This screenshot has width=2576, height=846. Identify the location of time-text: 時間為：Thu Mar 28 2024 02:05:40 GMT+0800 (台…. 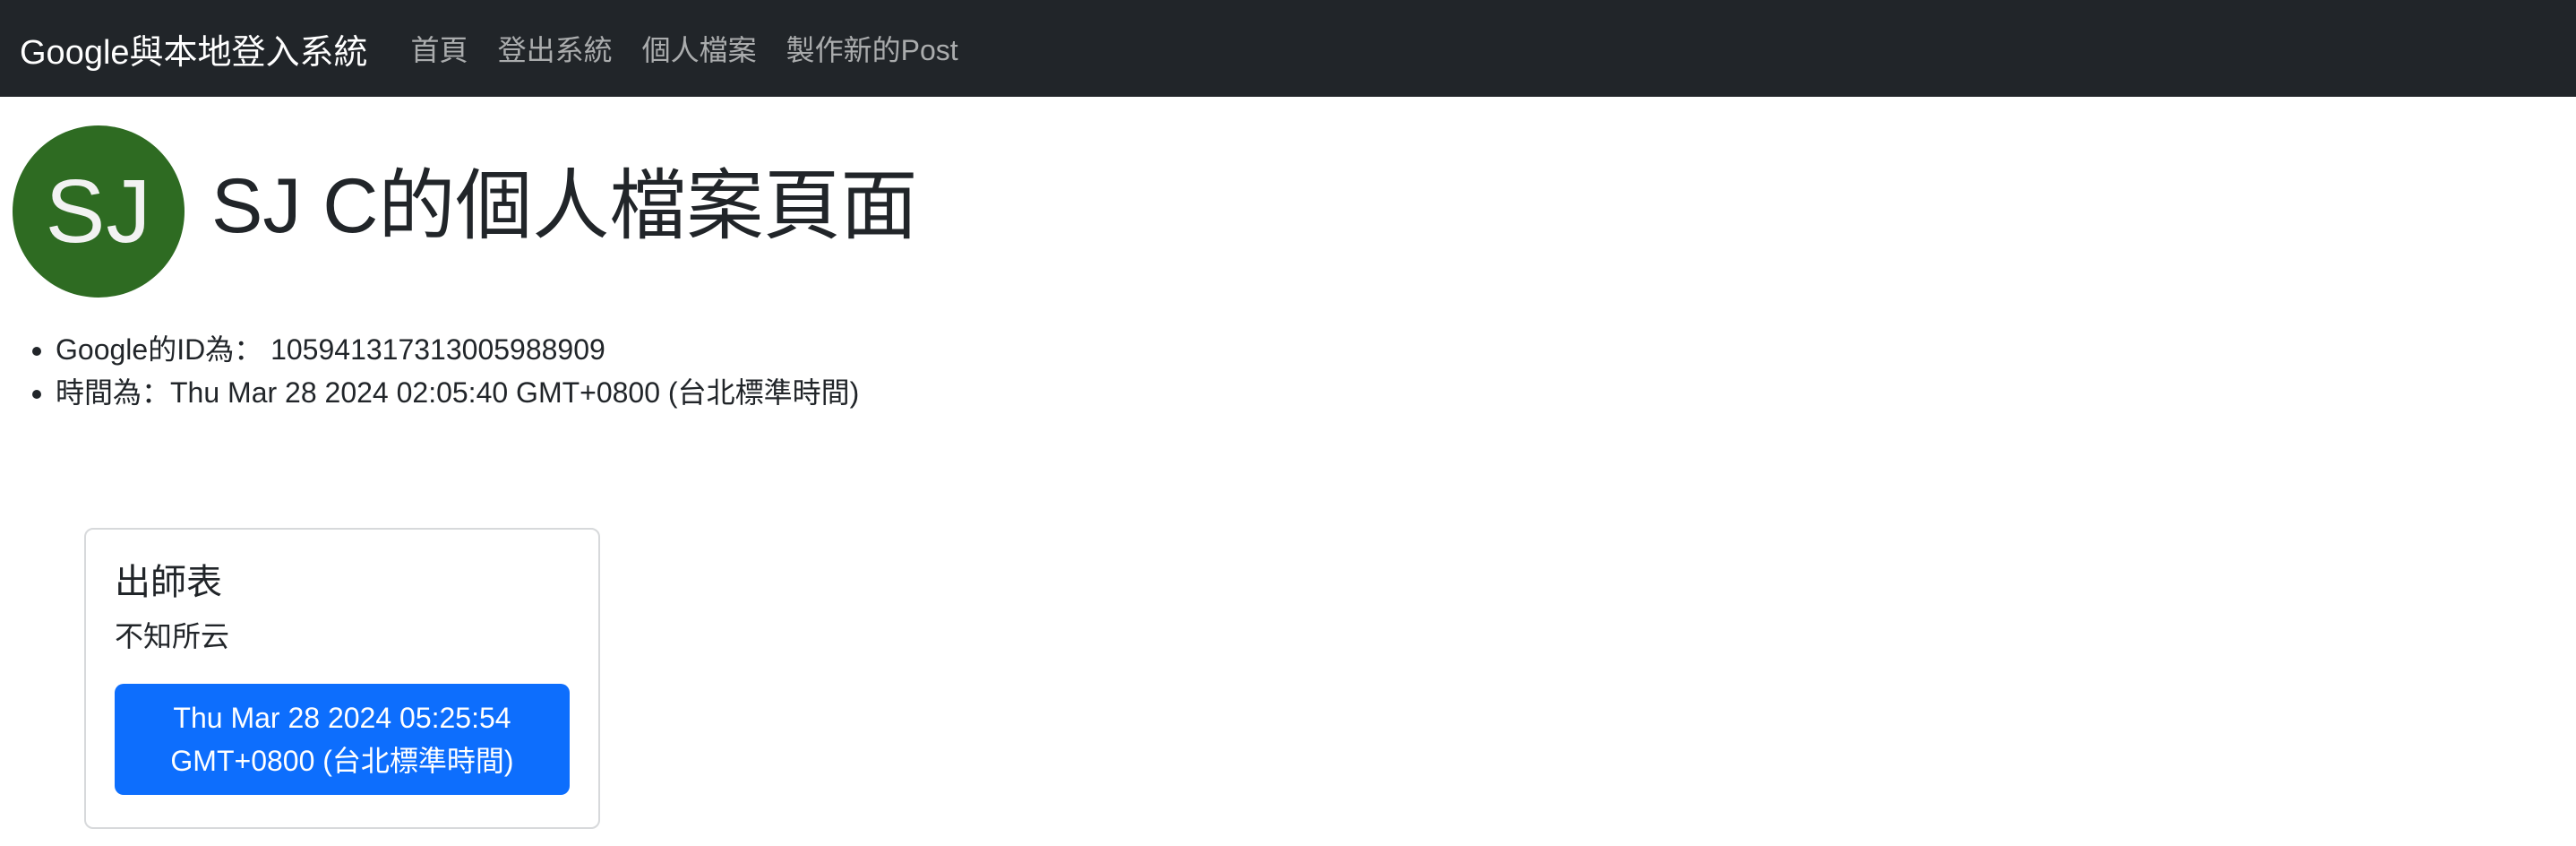
(458, 393).